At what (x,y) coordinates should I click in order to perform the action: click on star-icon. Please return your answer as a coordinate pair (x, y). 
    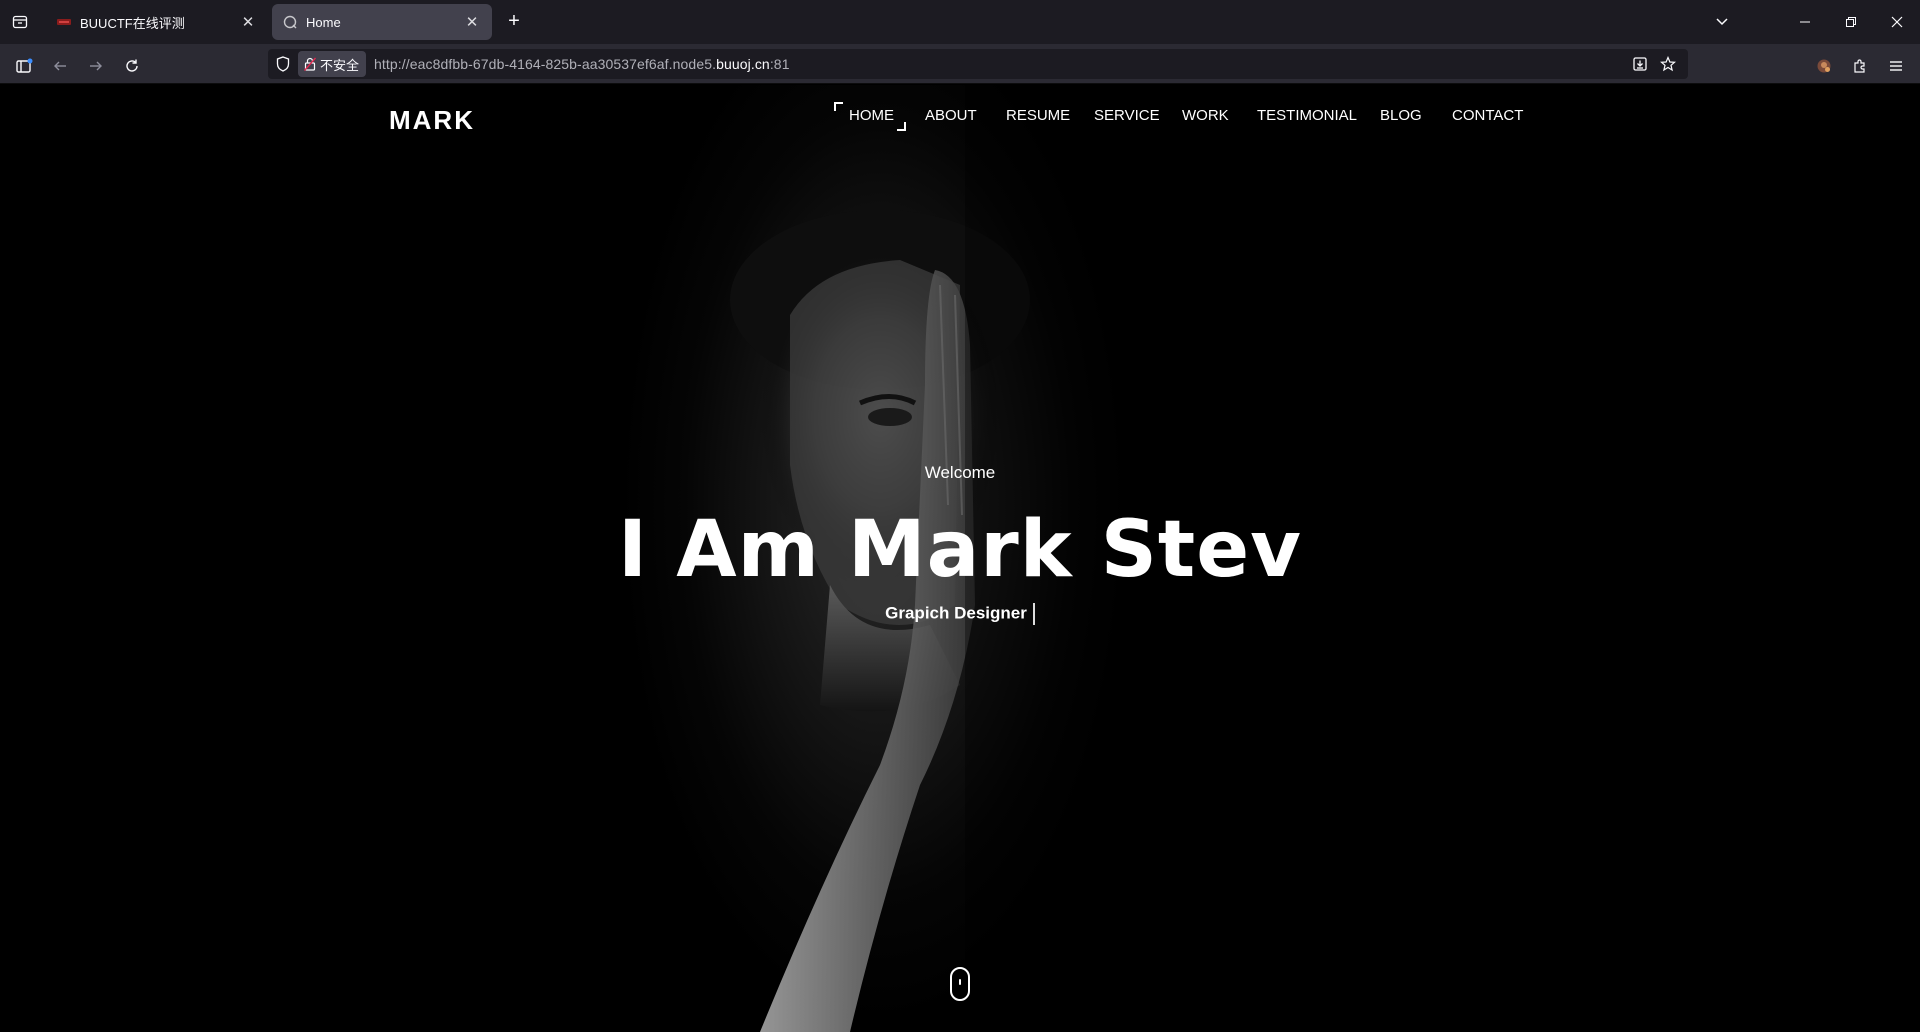
    Looking at the image, I should click on (1668, 64).